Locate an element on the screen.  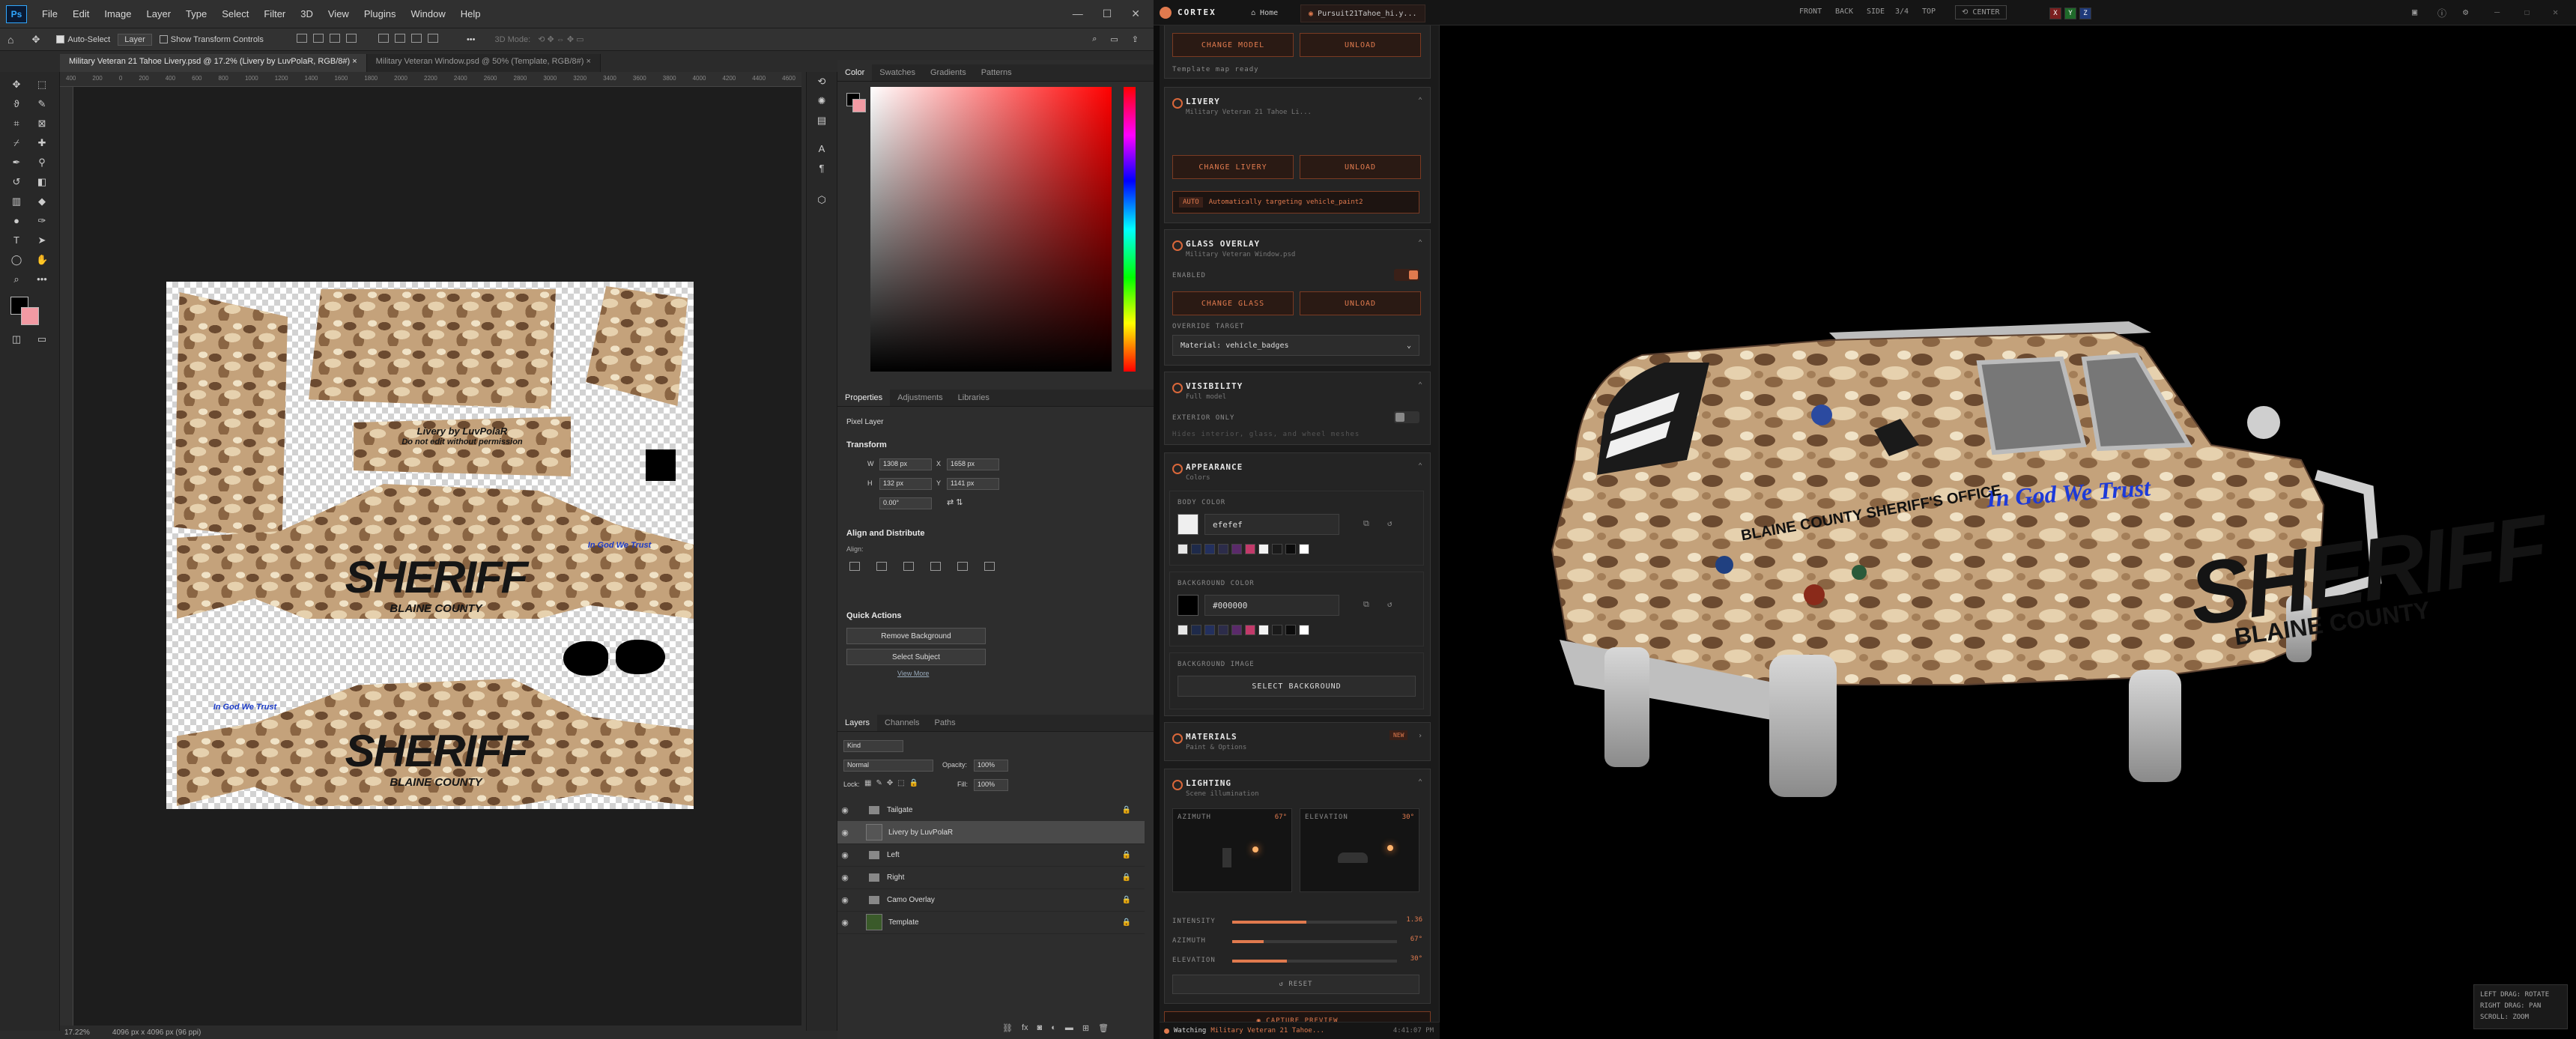
panel-align-bottom-icon is located at coordinates (989, 567).